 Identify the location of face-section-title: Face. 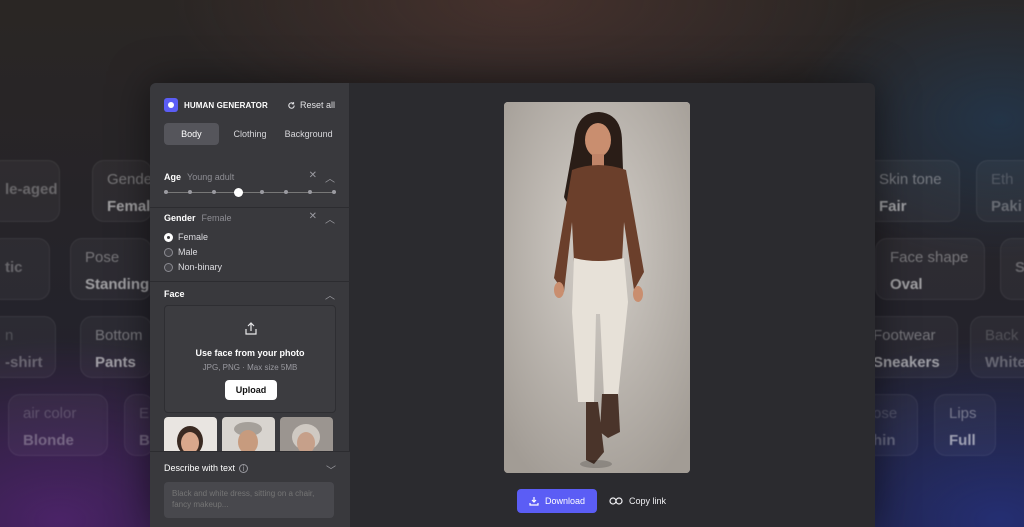
(174, 294).